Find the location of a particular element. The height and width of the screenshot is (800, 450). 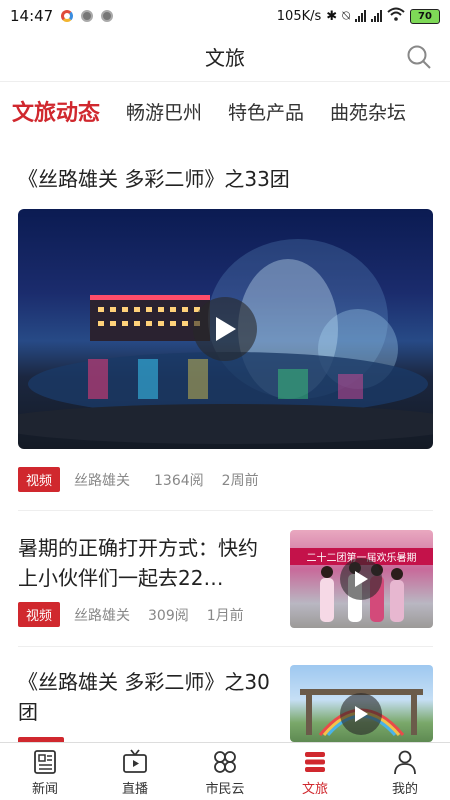

news-icon is located at coordinates (45, 762).